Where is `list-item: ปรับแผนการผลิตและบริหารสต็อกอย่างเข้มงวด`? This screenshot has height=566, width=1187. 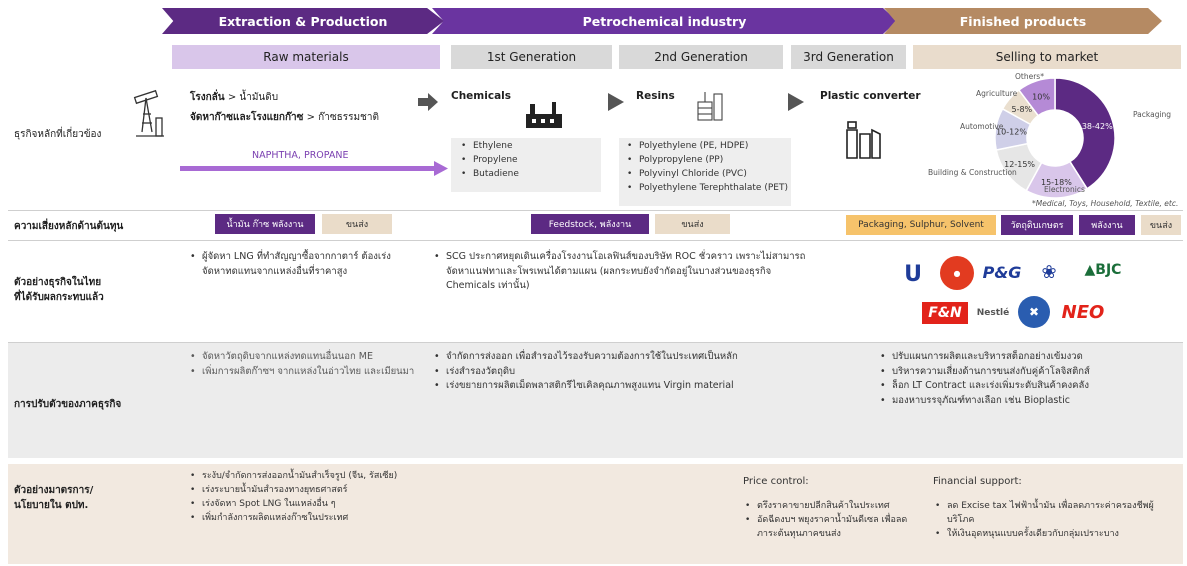 list-item: ปรับแผนการผลิตและบริหารสต็อกอย่างเข้มงวด is located at coordinates (1030, 357).